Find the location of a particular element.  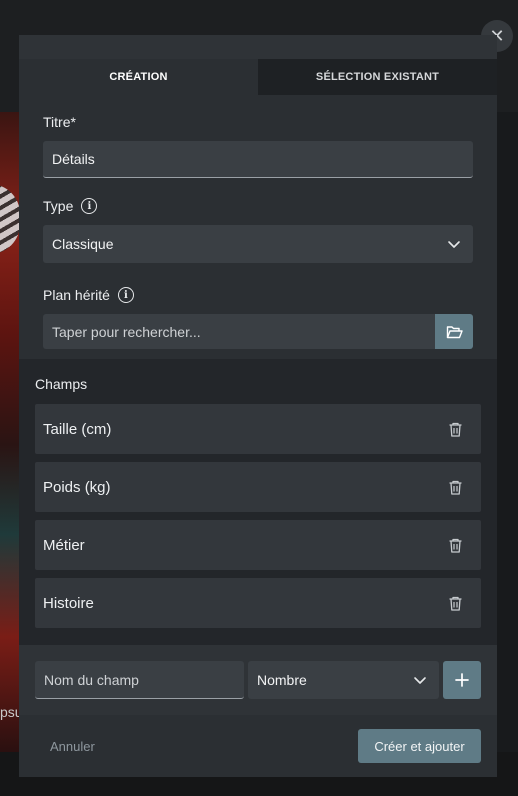

title-input: Détails is located at coordinates (258, 159).